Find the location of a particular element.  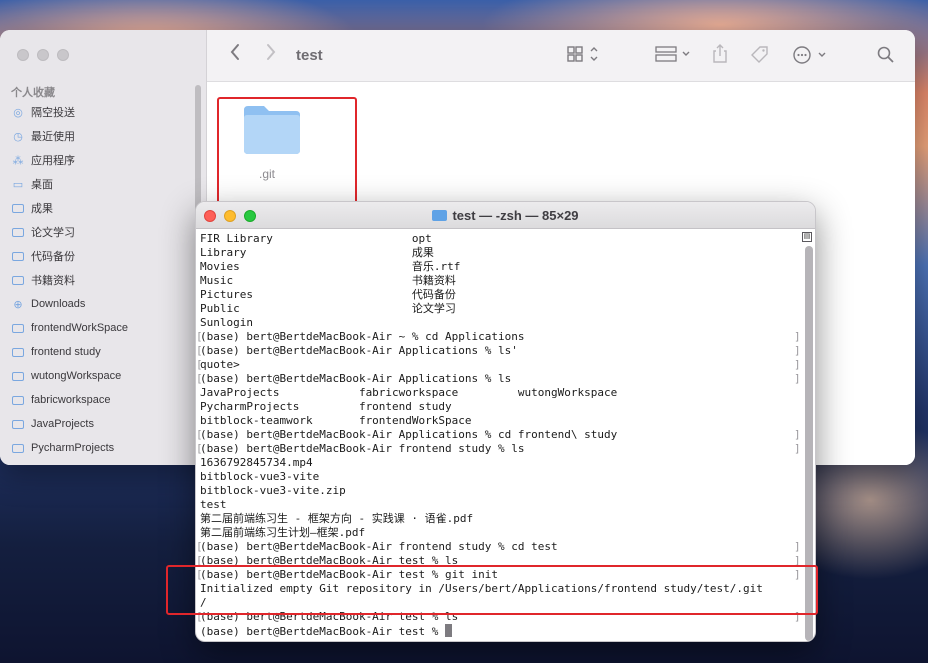

group-icon is located at coordinates (675, 57).